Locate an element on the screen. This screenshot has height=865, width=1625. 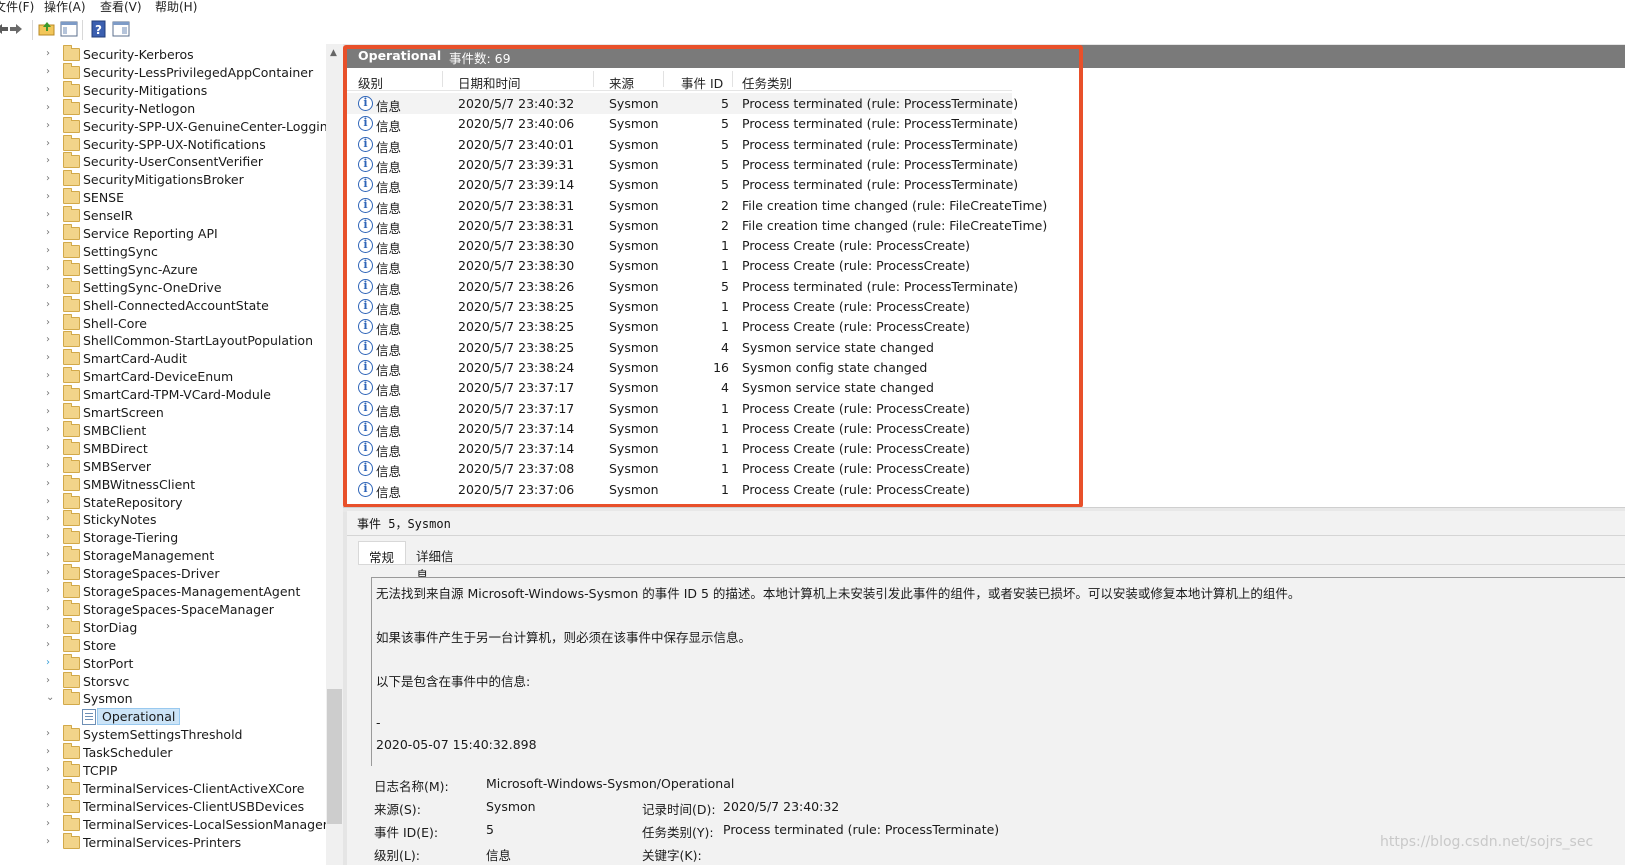
tree-item: › SettingSync-OneDrive is located at coordinates (163, 287).